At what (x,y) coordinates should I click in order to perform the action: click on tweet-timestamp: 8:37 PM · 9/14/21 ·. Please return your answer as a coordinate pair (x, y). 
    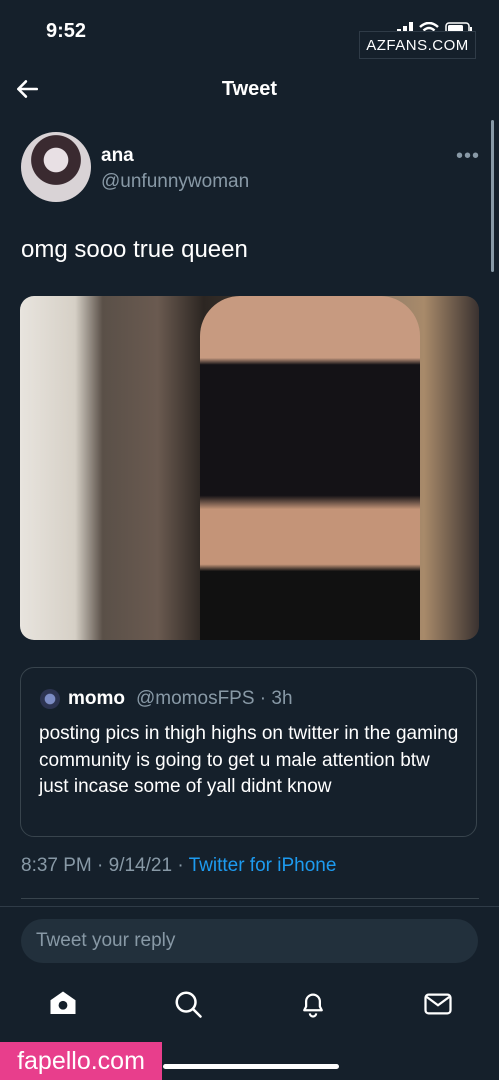
    Looking at the image, I should click on (105, 865).